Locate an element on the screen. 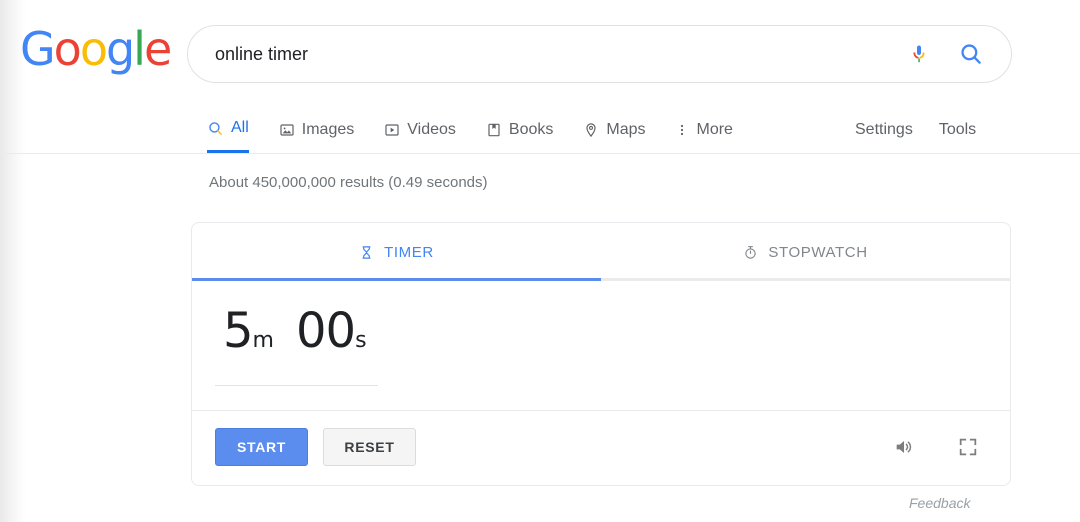  tab-videos: Videos is located at coordinates (420, 129).